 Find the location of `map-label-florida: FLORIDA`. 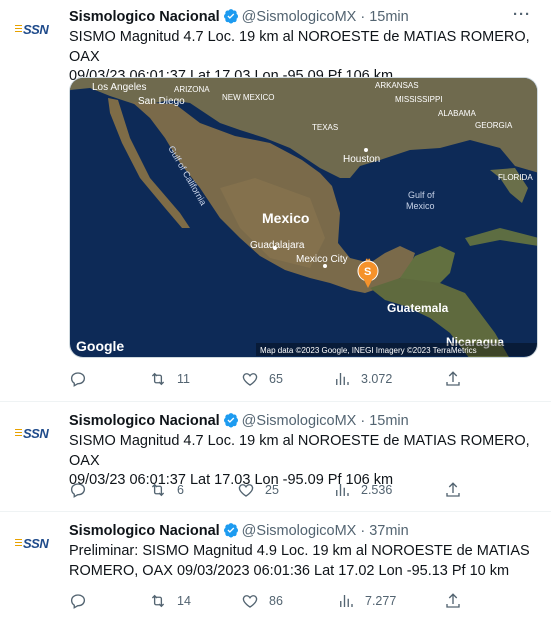

map-label-florida: FLORIDA is located at coordinates (515, 177).